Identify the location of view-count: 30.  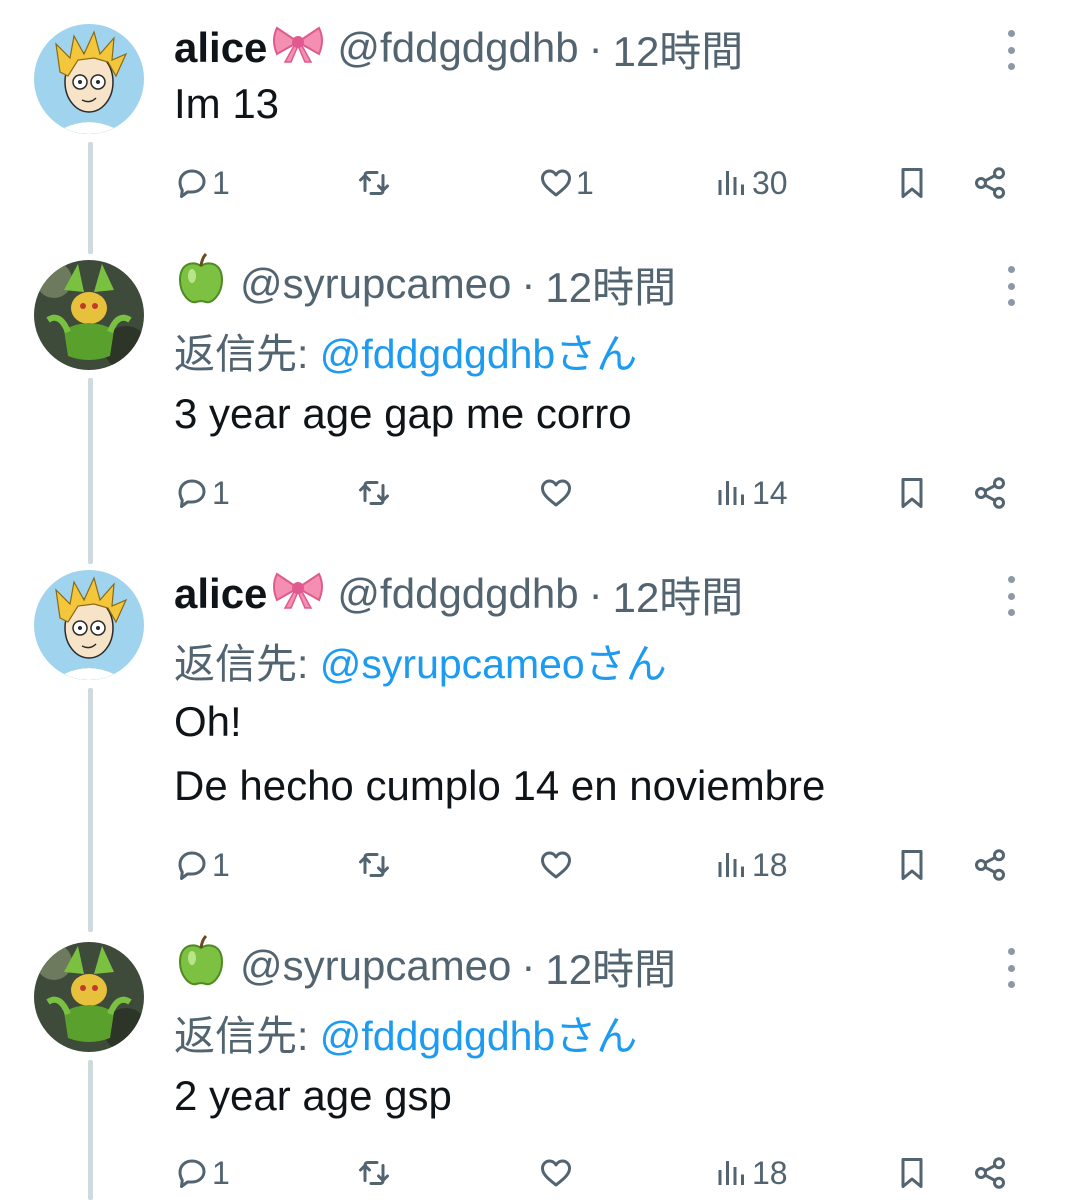
(770, 182).